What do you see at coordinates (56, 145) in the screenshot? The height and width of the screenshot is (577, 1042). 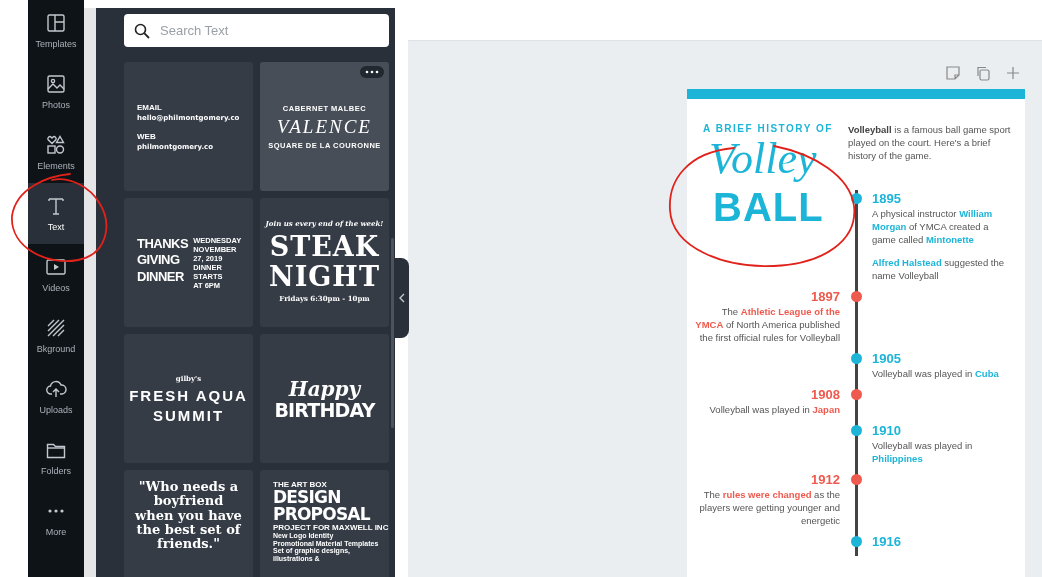 I see `shapes-icon` at bounding box center [56, 145].